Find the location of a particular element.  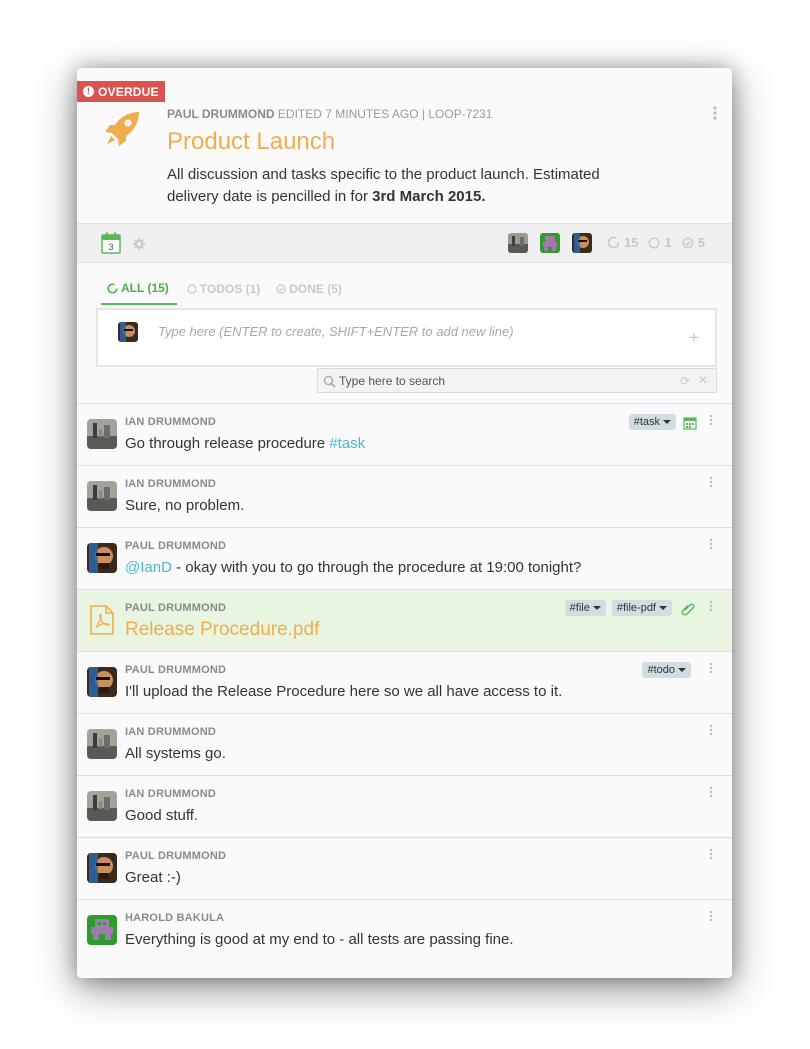

tab-todos: TODOS (1) is located at coordinates (223, 291).